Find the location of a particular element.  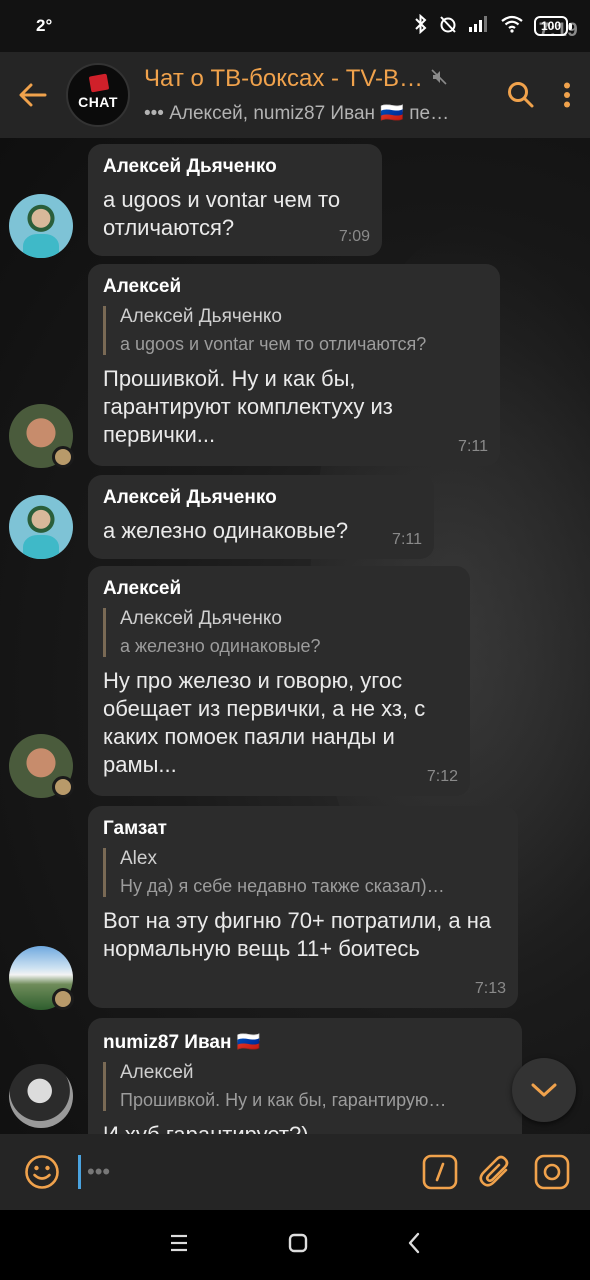

message-time: 7:13 is located at coordinates (490, 988).